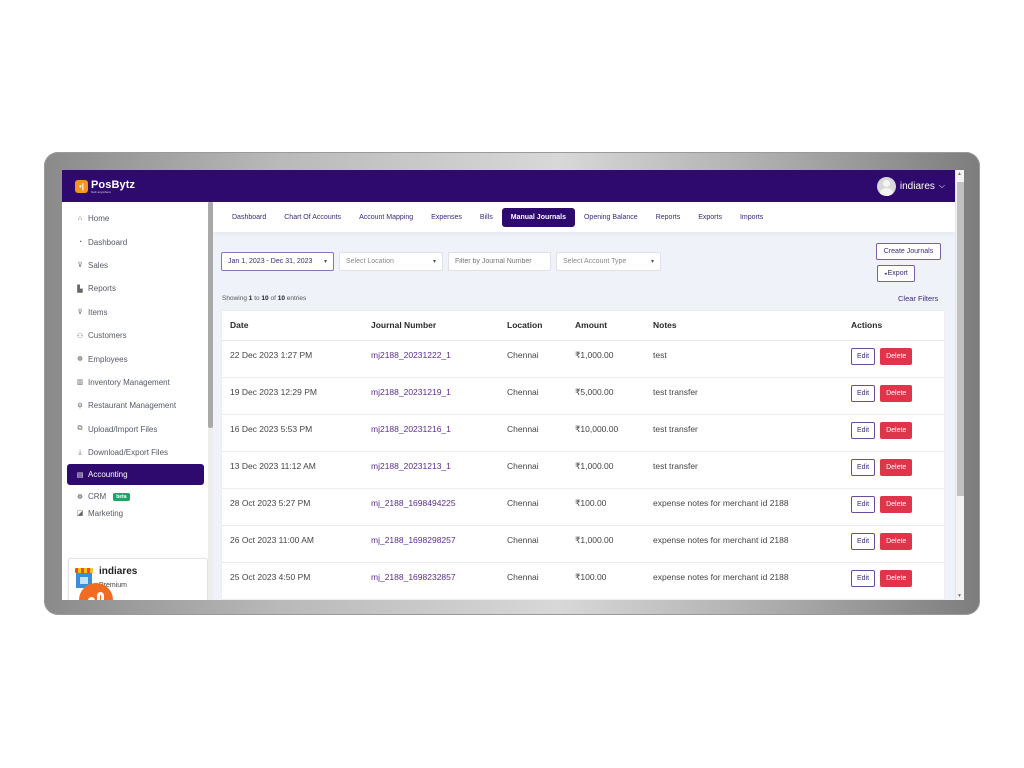 The image size is (1024, 768). I want to click on account-type-select: Select Account Type ▾, so click(608, 261).